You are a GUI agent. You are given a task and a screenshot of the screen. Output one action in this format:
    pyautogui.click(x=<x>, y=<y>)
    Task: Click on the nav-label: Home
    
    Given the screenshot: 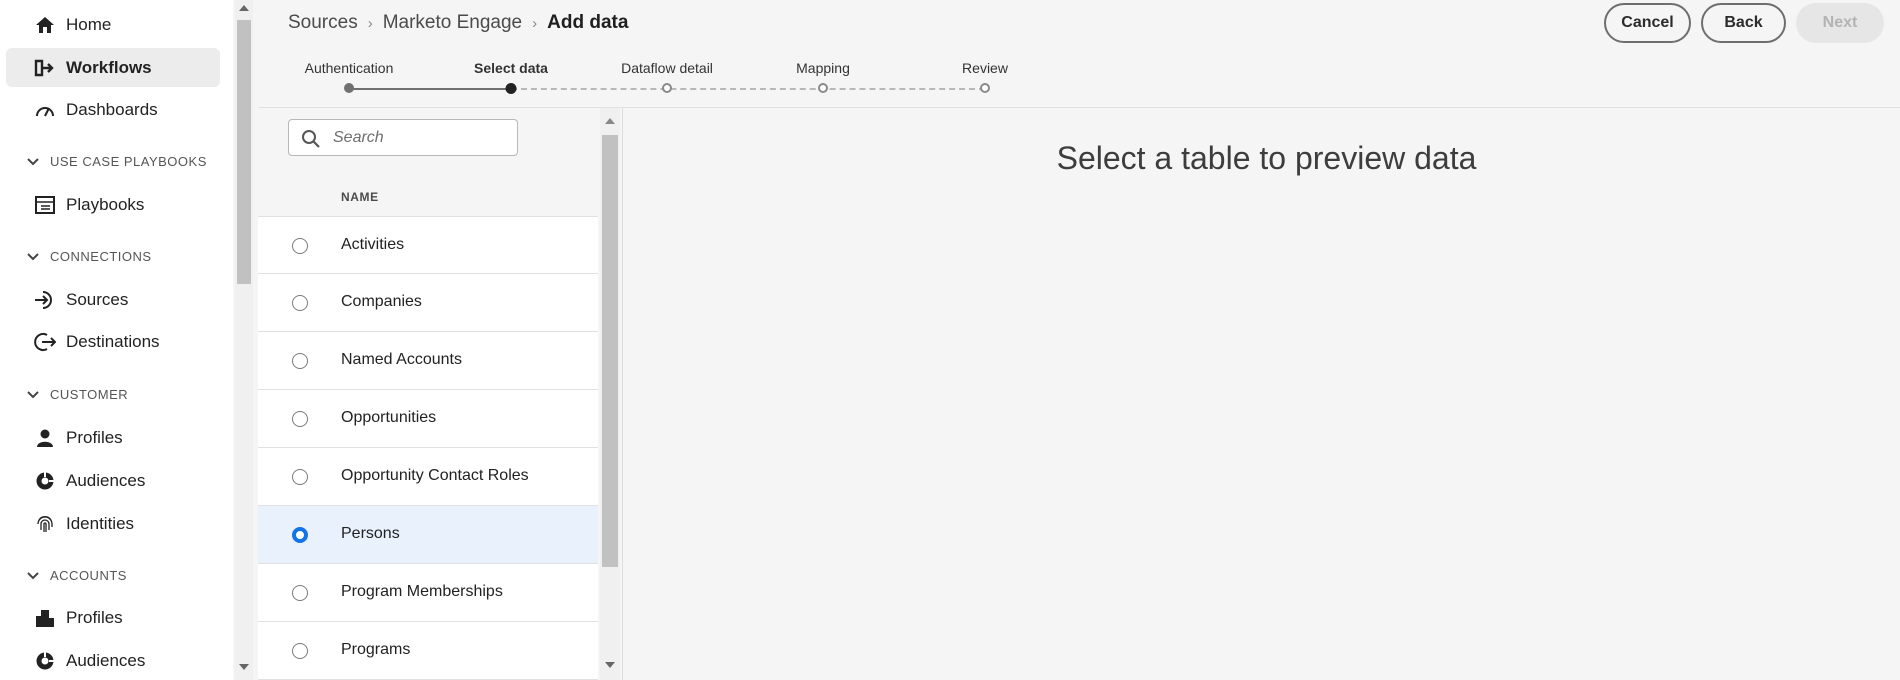 What is the action you would take?
    pyautogui.click(x=89, y=24)
    